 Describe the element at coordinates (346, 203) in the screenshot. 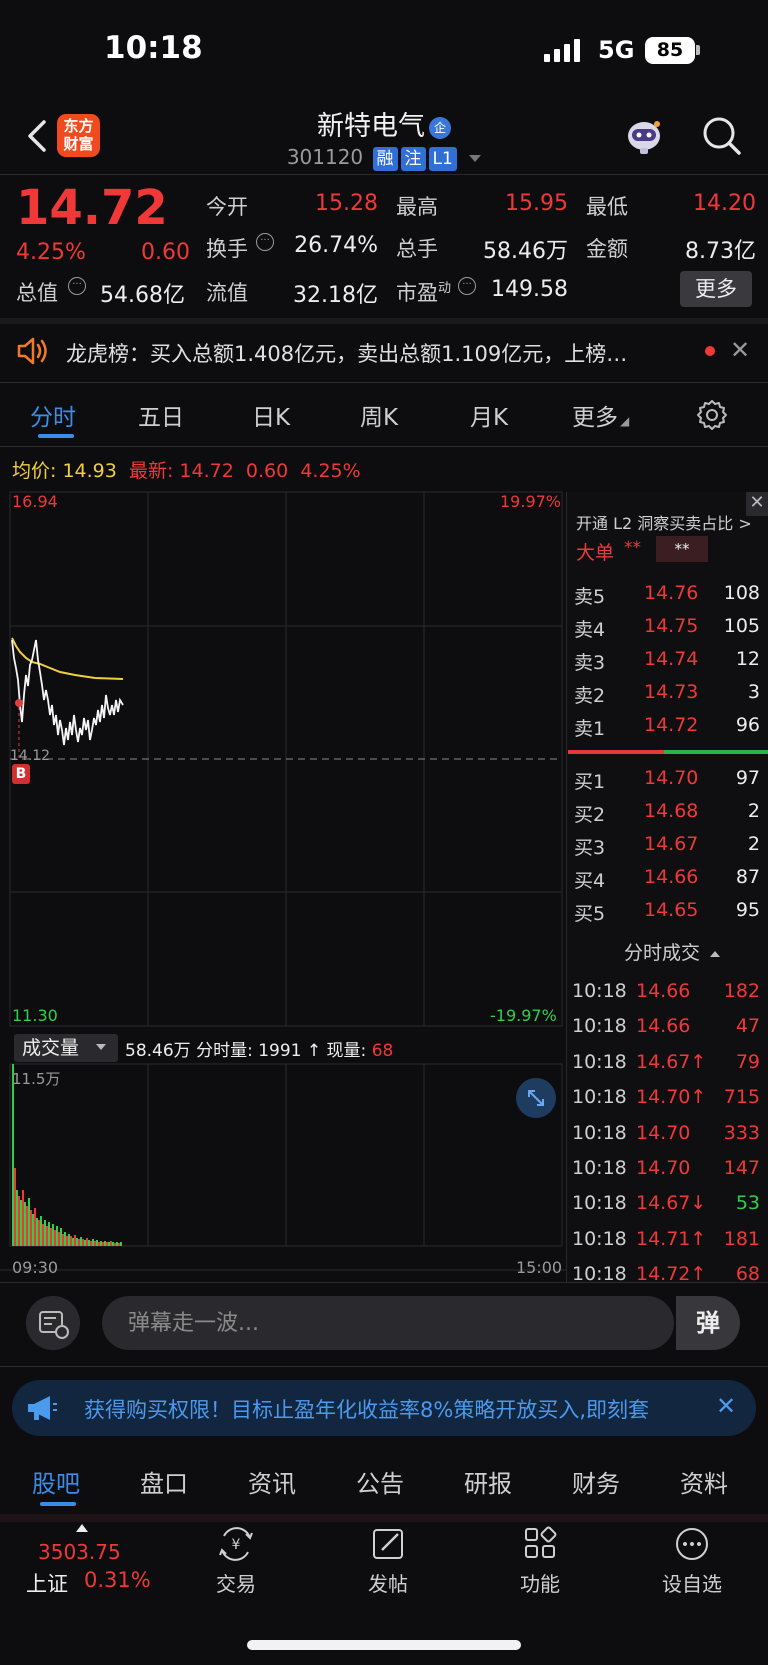

I see `open-value: 15.28` at that location.